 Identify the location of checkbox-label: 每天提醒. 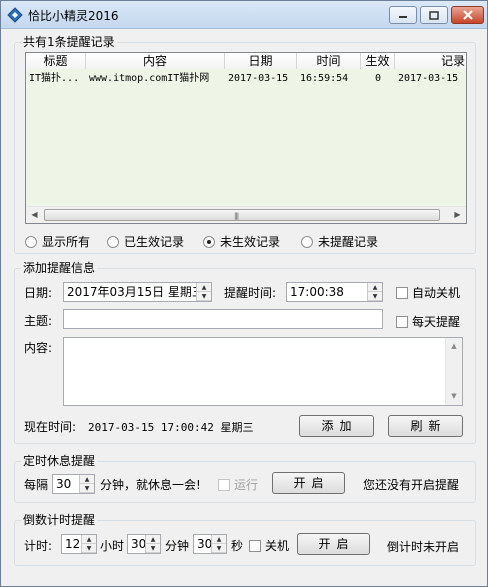
(436, 322).